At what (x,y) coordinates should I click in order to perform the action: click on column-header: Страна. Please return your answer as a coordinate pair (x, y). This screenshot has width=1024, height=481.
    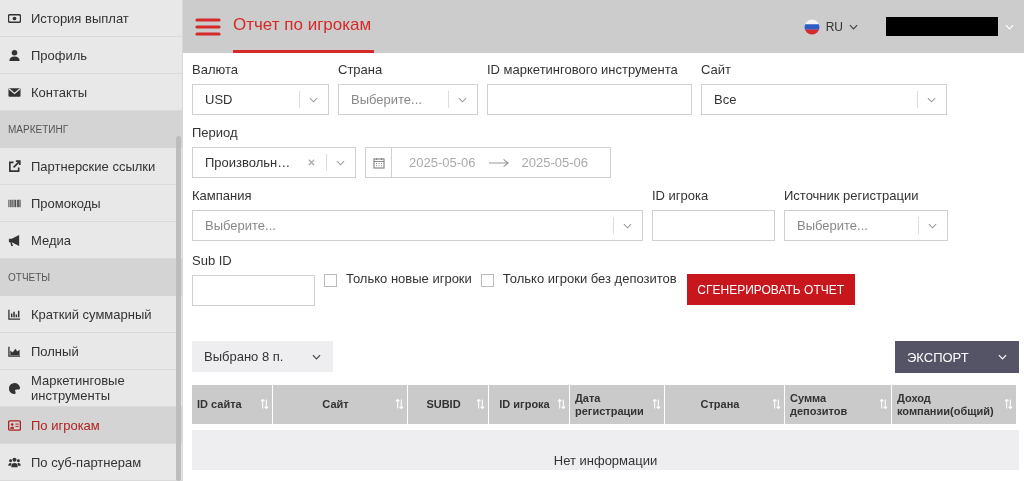
    Looking at the image, I should click on (724, 404).